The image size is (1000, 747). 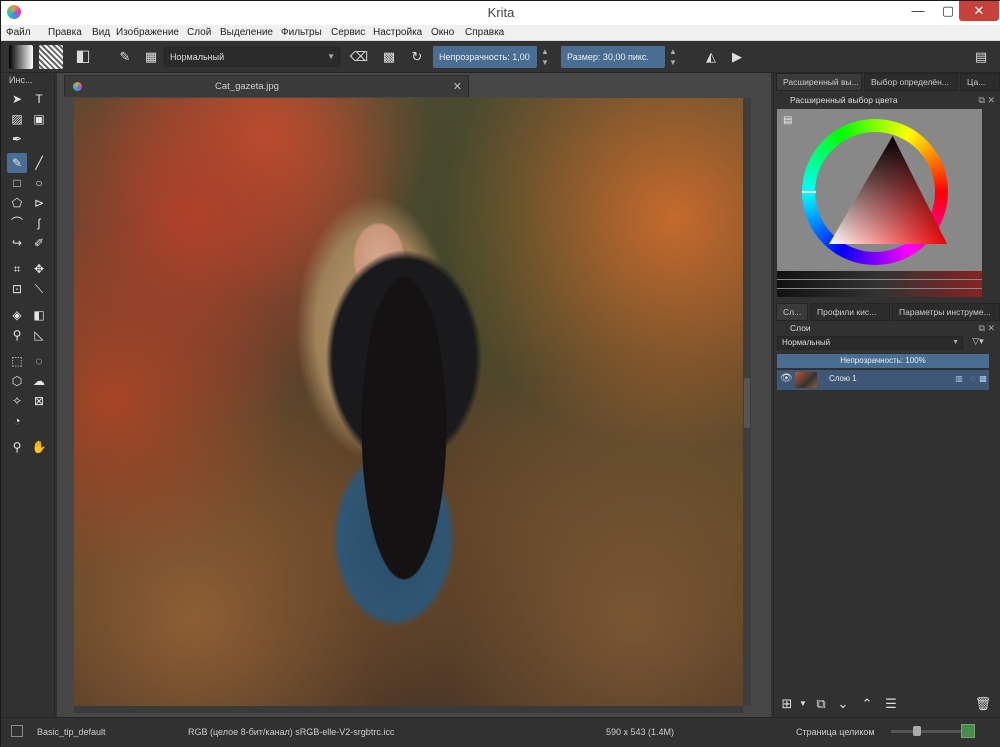 What do you see at coordinates (821, 704) in the screenshot?
I see `duplicate-layer-button: ⧉` at bounding box center [821, 704].